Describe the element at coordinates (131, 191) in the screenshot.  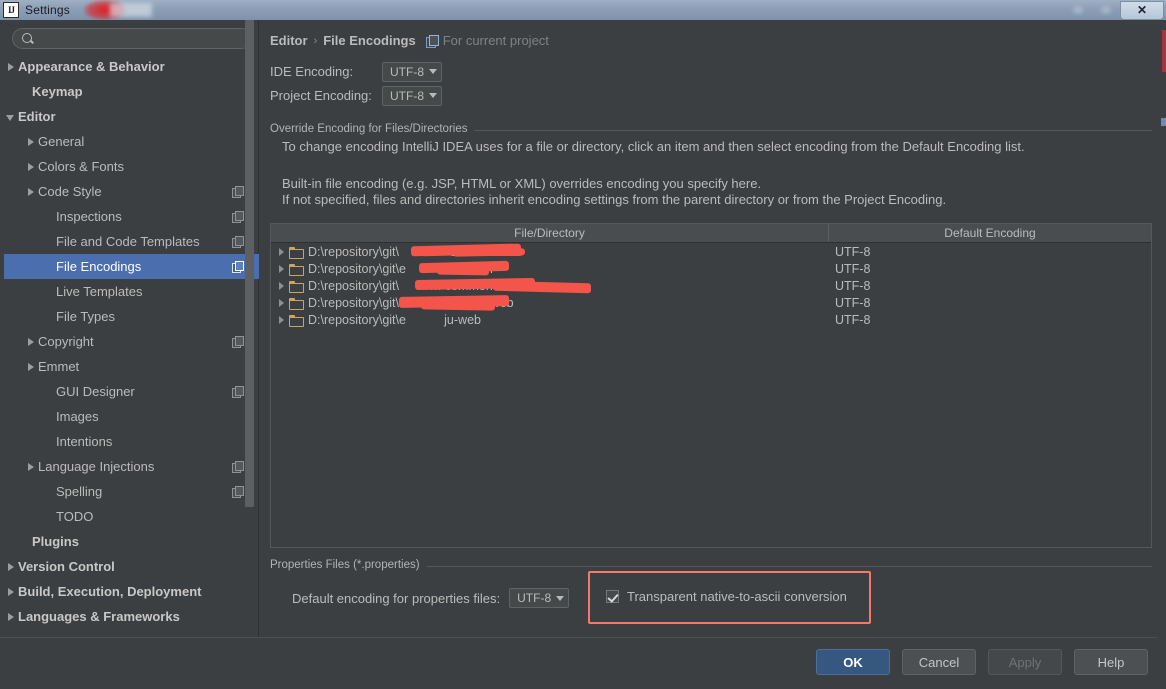
I see `sidebar-item-code-style: Code Style` at that location.